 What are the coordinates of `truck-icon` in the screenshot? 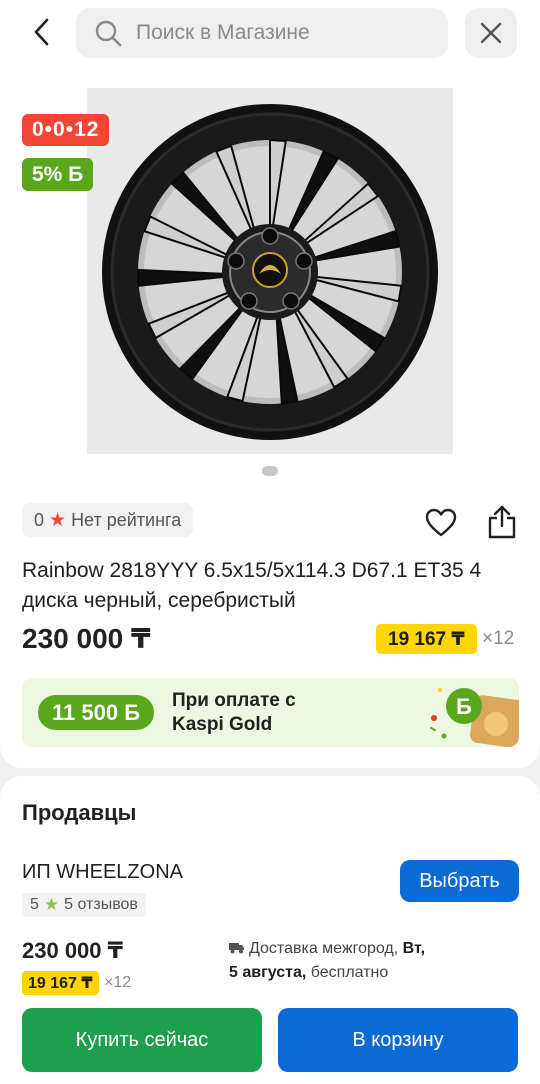 It's located at (236, 948).